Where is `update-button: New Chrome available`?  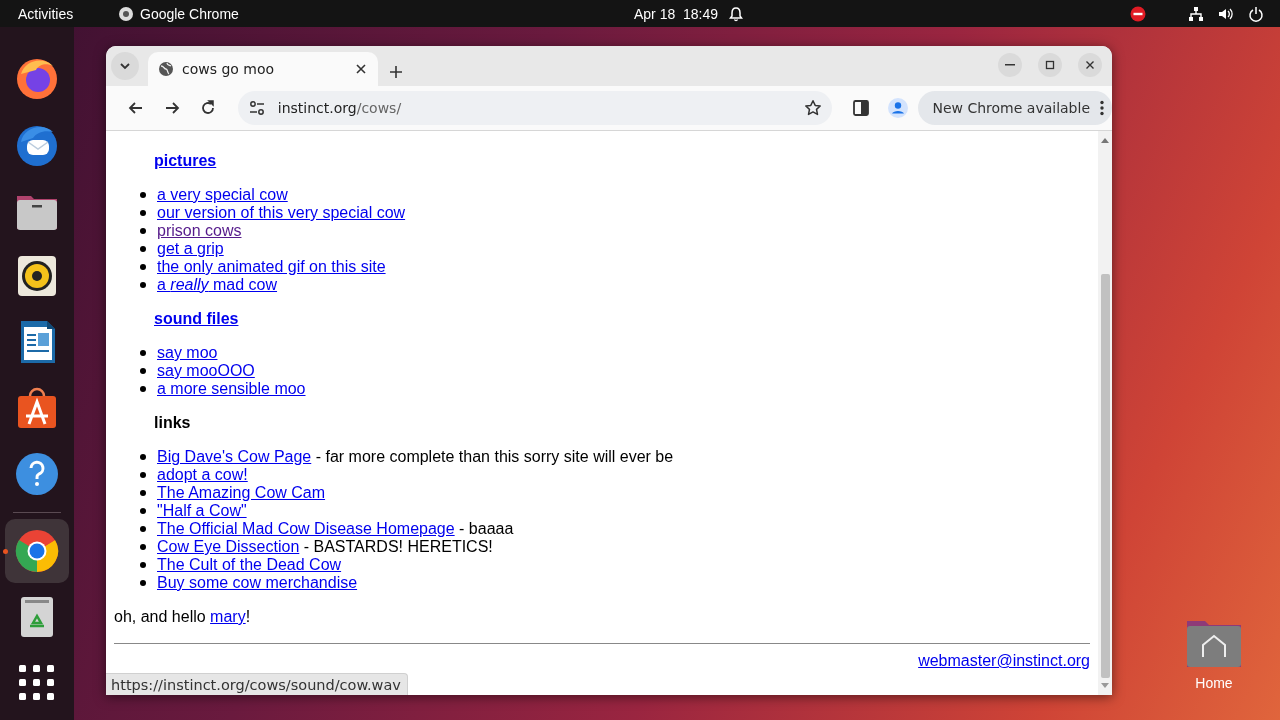
update-button: New Chrome available is located at coordinates (1015, 108).